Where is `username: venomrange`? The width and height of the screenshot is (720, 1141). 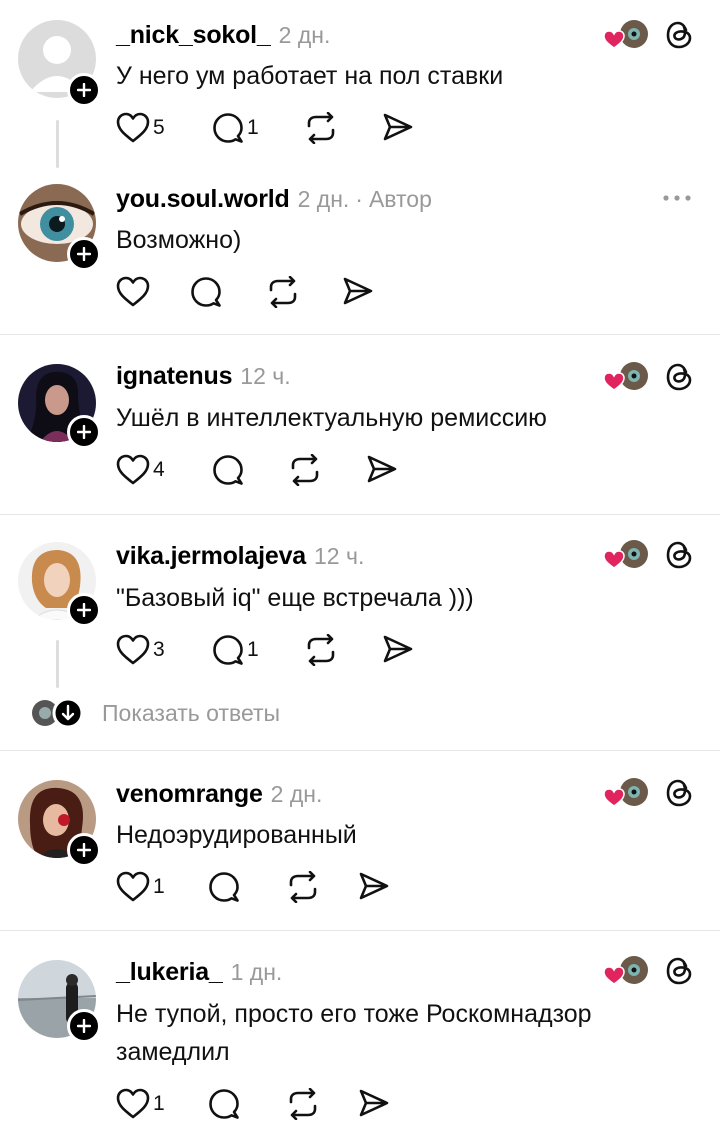 username: venomrange is located at coordinates (189, 794).